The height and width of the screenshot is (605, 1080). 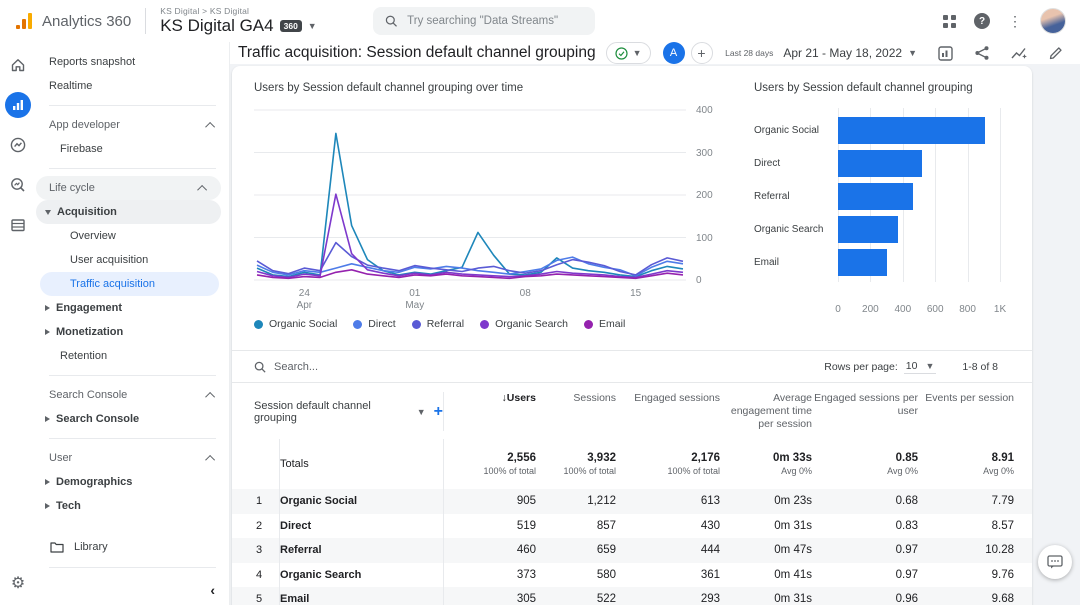 I want to click on totals-cell: 0.85 Avg 0%, so click(x=865, y=464).